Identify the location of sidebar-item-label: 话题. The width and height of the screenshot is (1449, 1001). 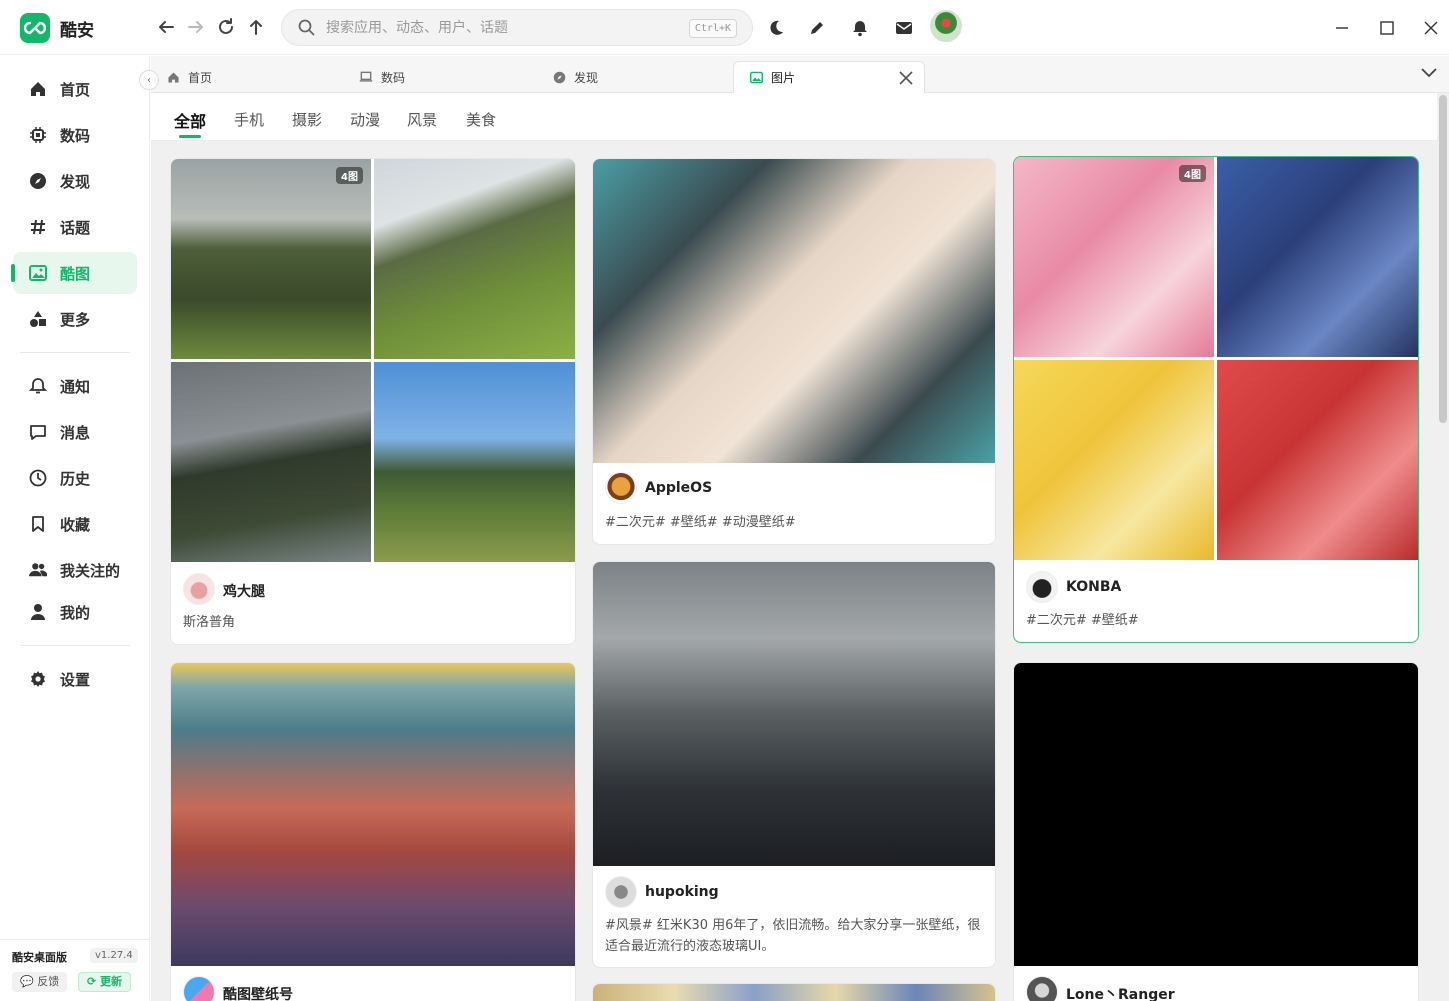
(75, 227).